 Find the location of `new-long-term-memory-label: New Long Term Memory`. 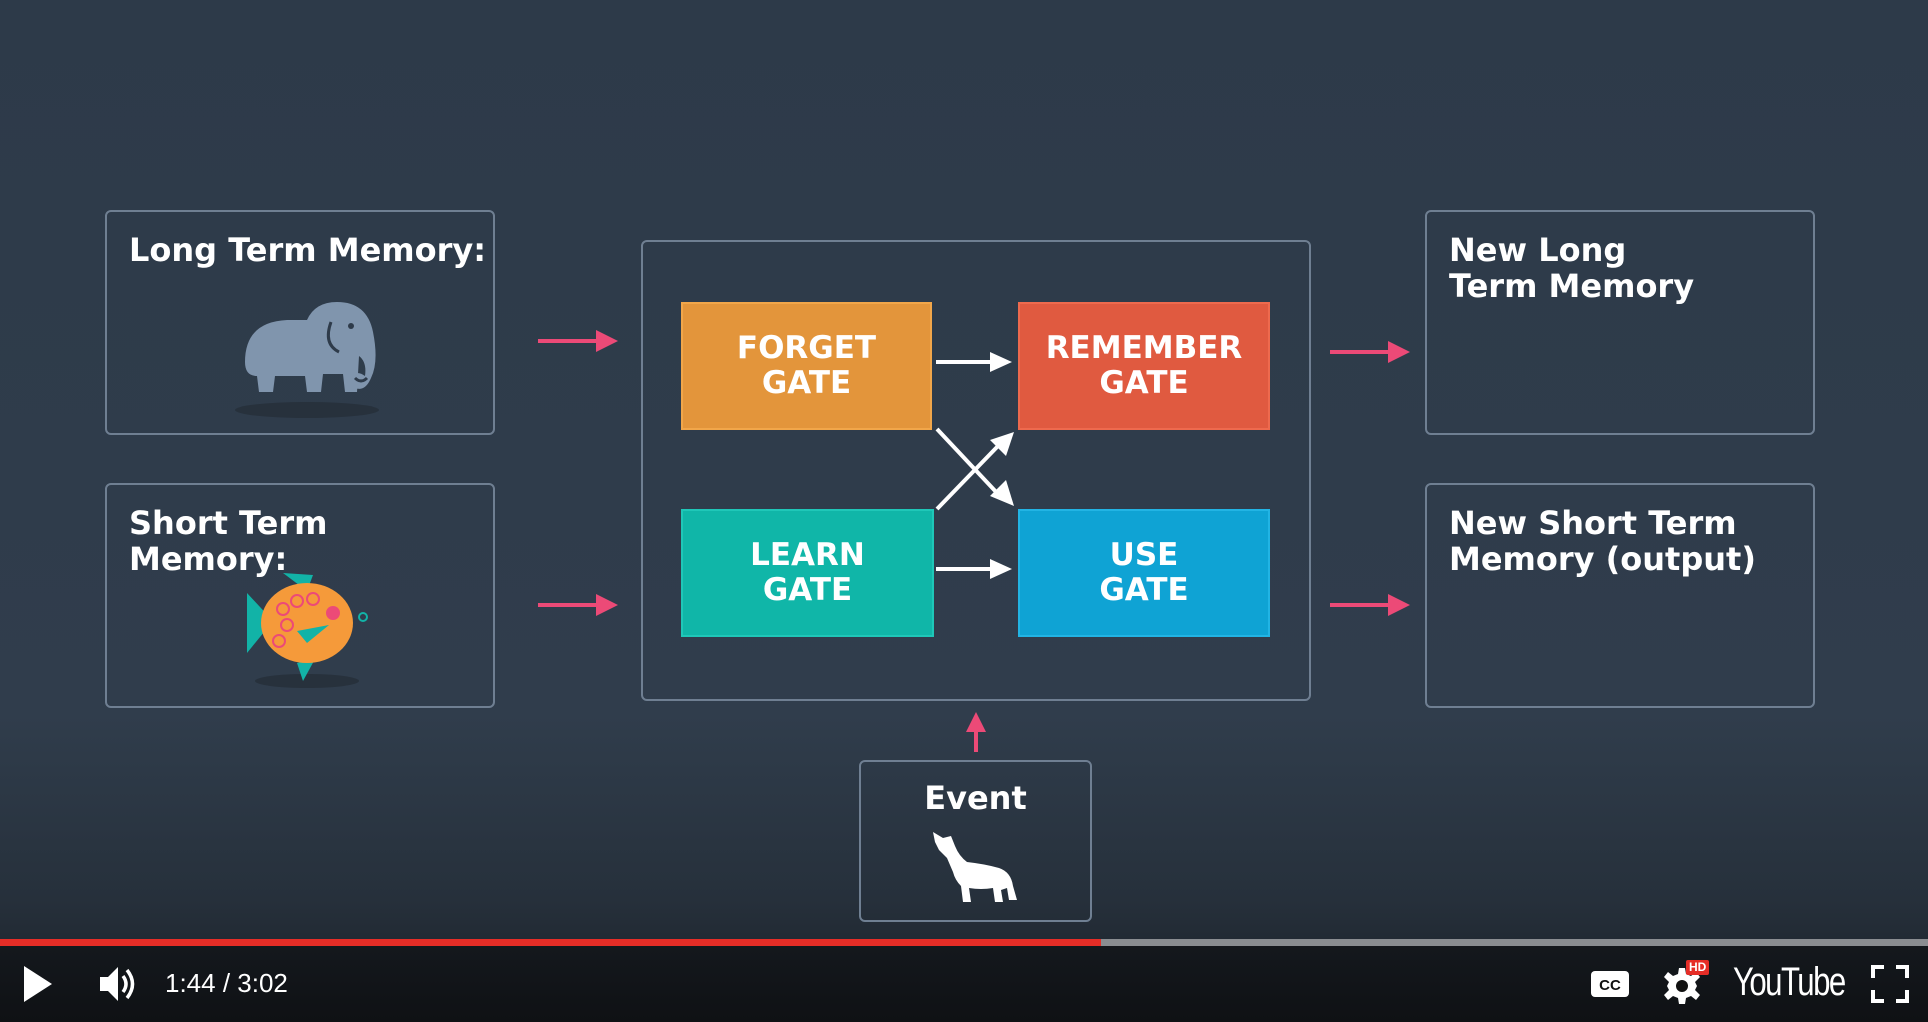

new-long-term-memory-label: New Long Term Memory is located at coordinates (1572, 268).